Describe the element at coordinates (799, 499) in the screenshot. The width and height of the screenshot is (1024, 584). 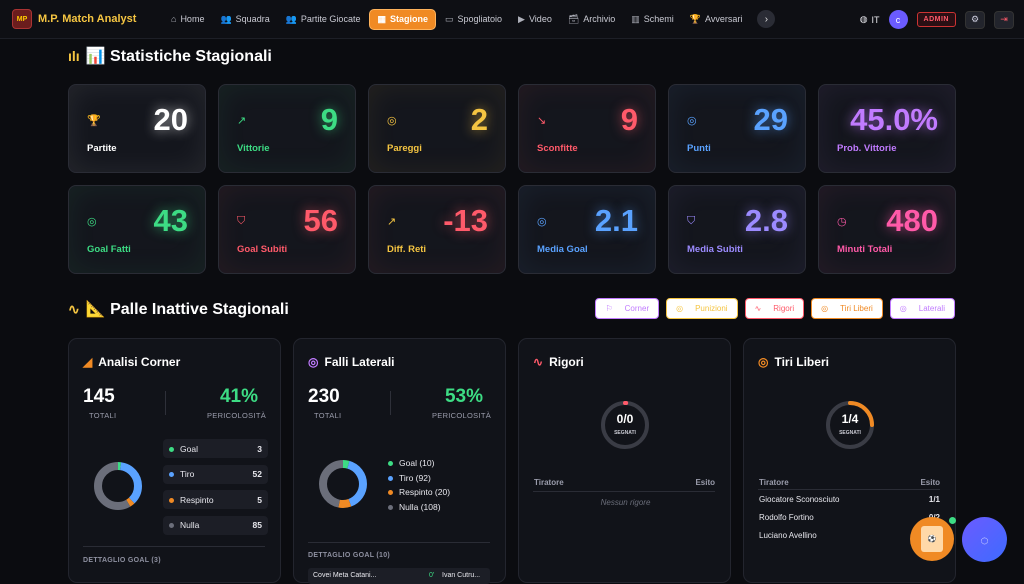
I see `player-name: Giocatore Sconosciuto` at that location.